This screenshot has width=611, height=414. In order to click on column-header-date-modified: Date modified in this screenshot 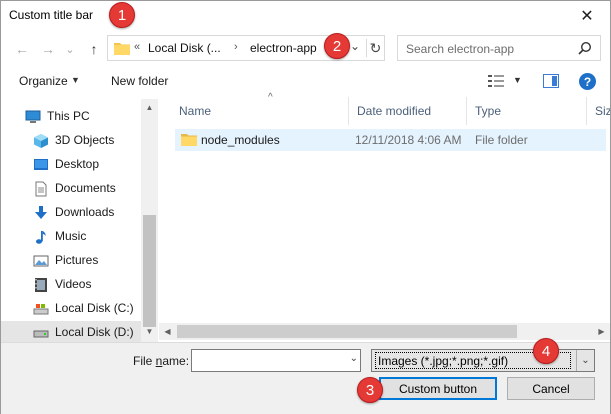, I will do `click(408, 111)`.